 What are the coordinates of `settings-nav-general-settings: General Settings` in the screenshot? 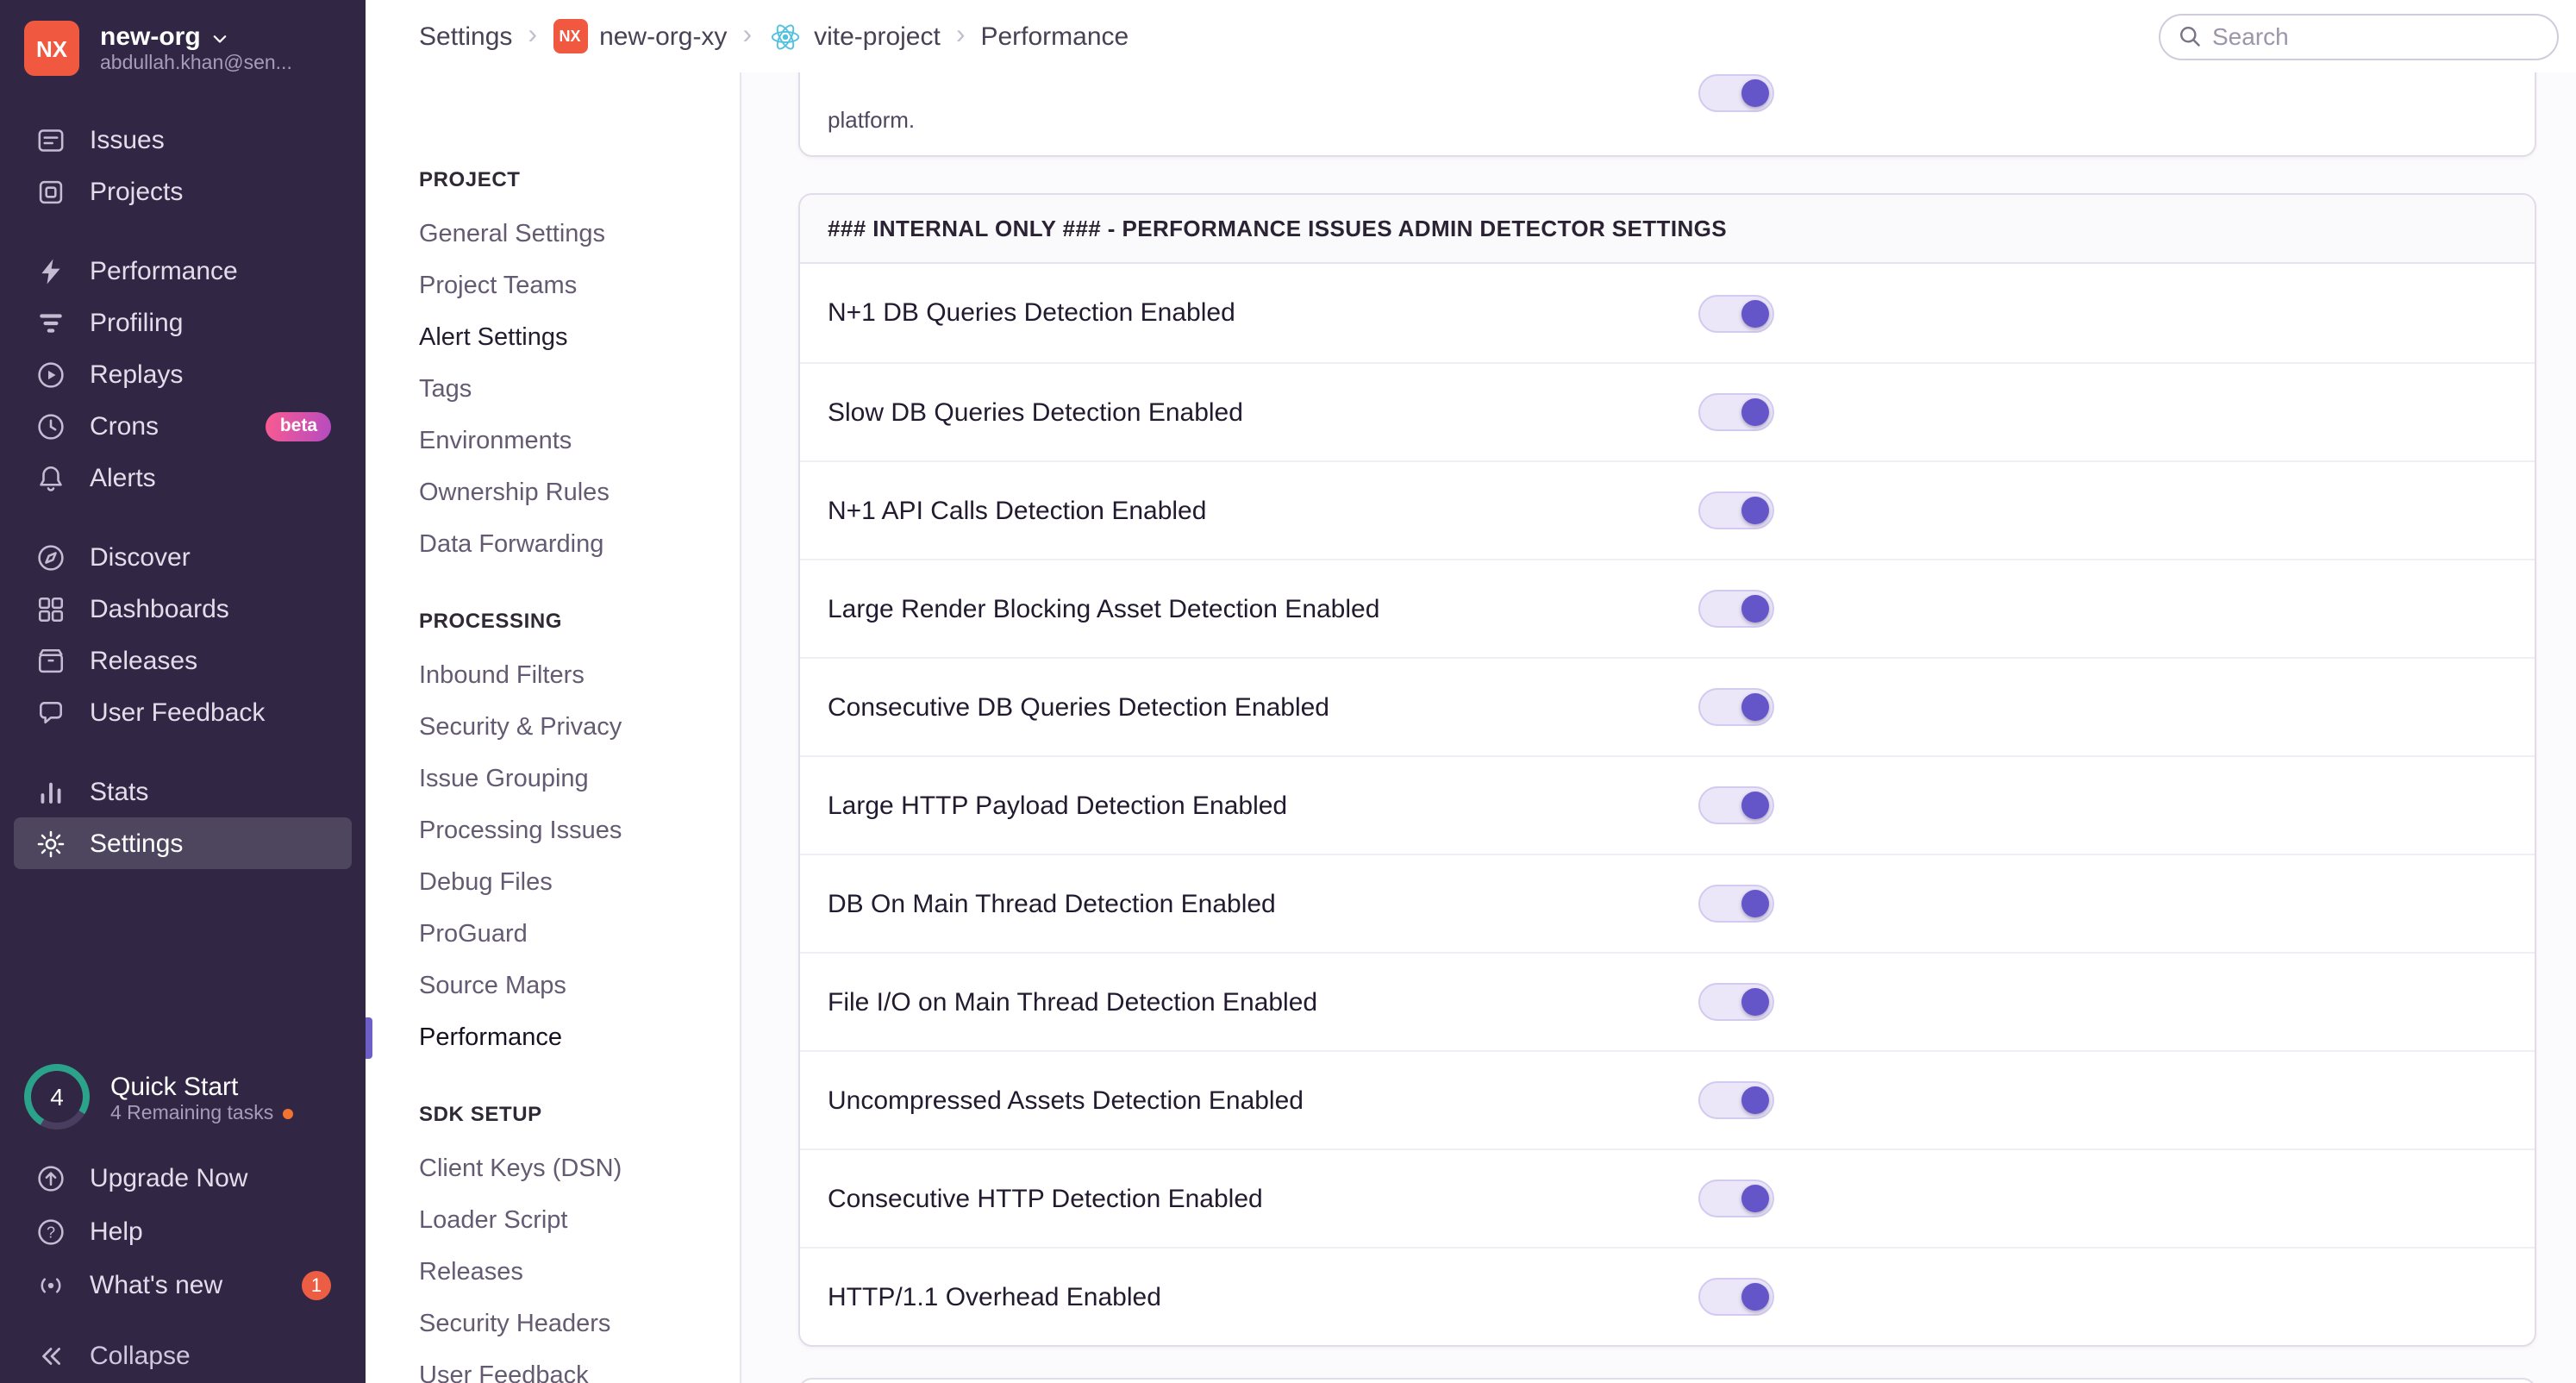 It's located at (579, 234).